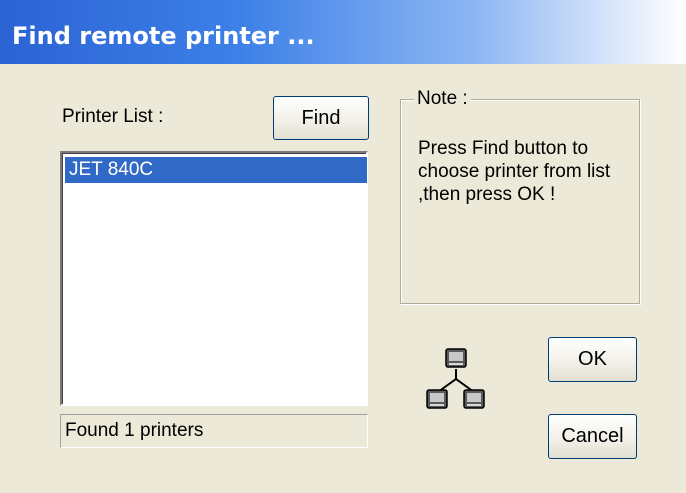  What do you see at coordinates (442, 99) in the screenshot?
I see `note-legend: Note :` at bounding box center [442, 99].